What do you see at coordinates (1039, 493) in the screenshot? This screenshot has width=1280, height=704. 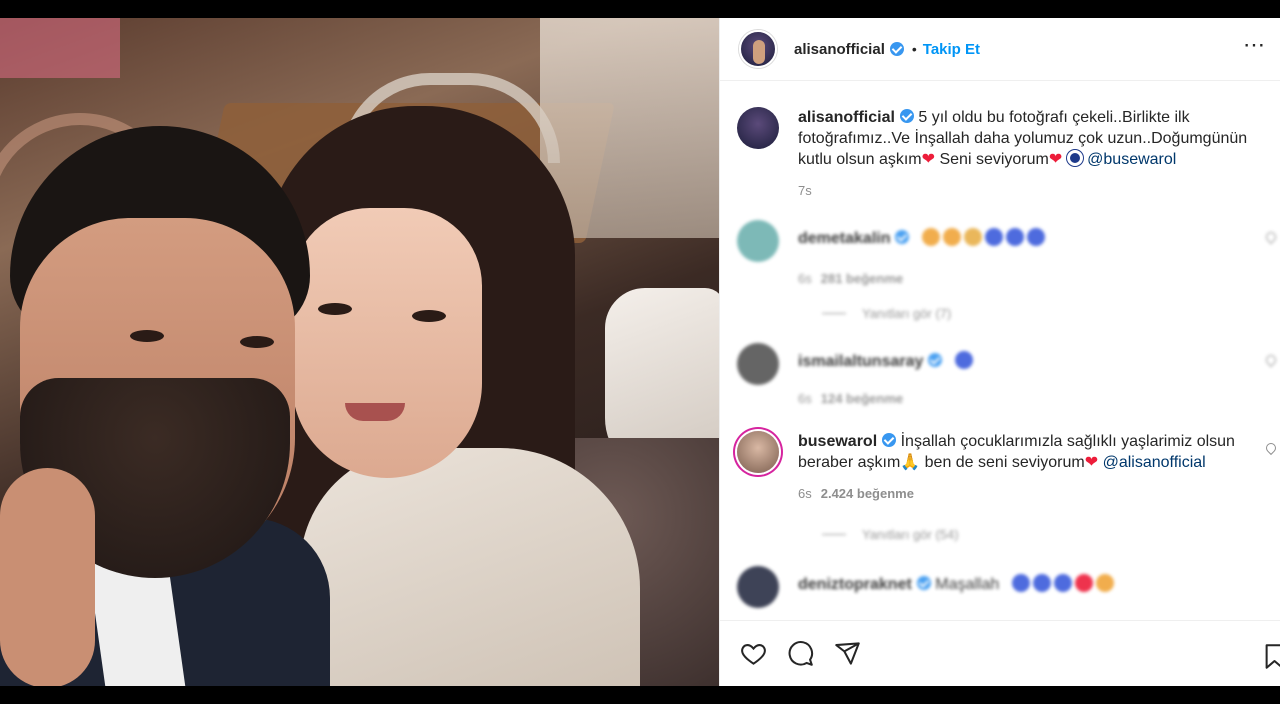 I see `comment-meta: 6s 2.424 beğenme` at bounding box center [1039, 493].